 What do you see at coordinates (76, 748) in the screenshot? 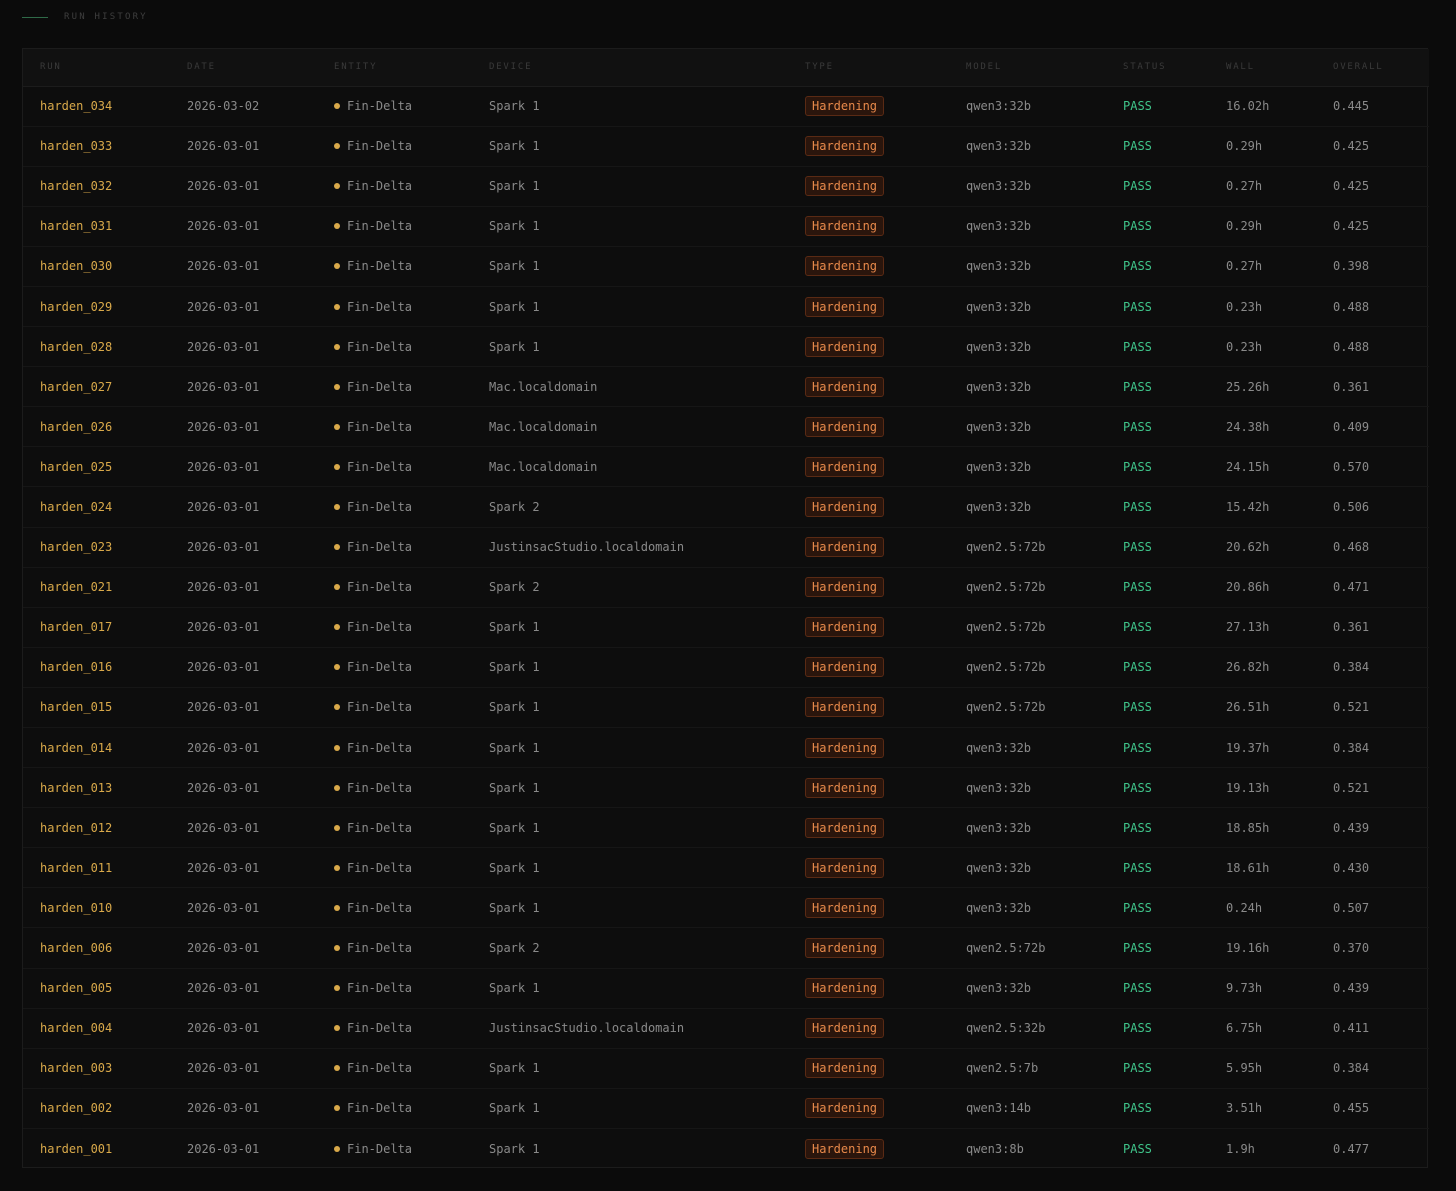
I see `run-link: harden_014` at bounding box center [76, 748].